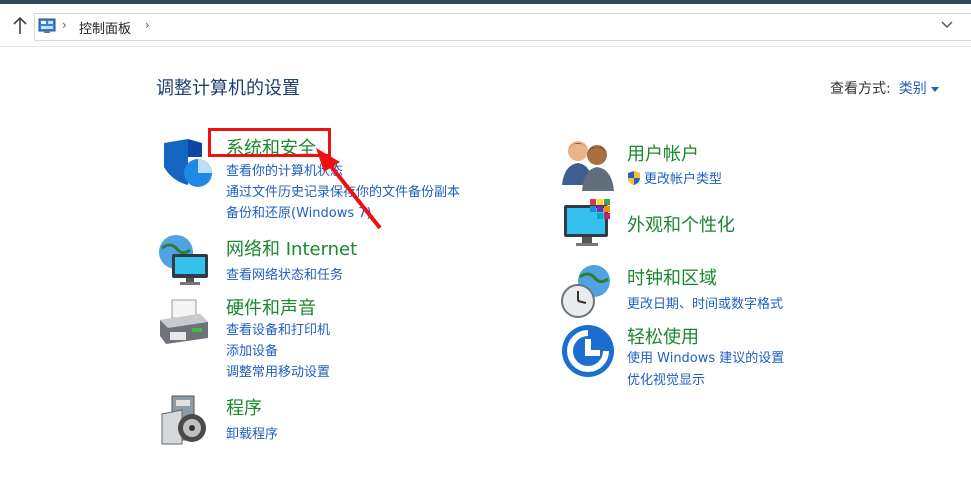 The image size is (971, 484). Describe the element at coordinates (663, 153) in the screenshot. I see `category-title-user-accounts: 用户帐户` at that location.